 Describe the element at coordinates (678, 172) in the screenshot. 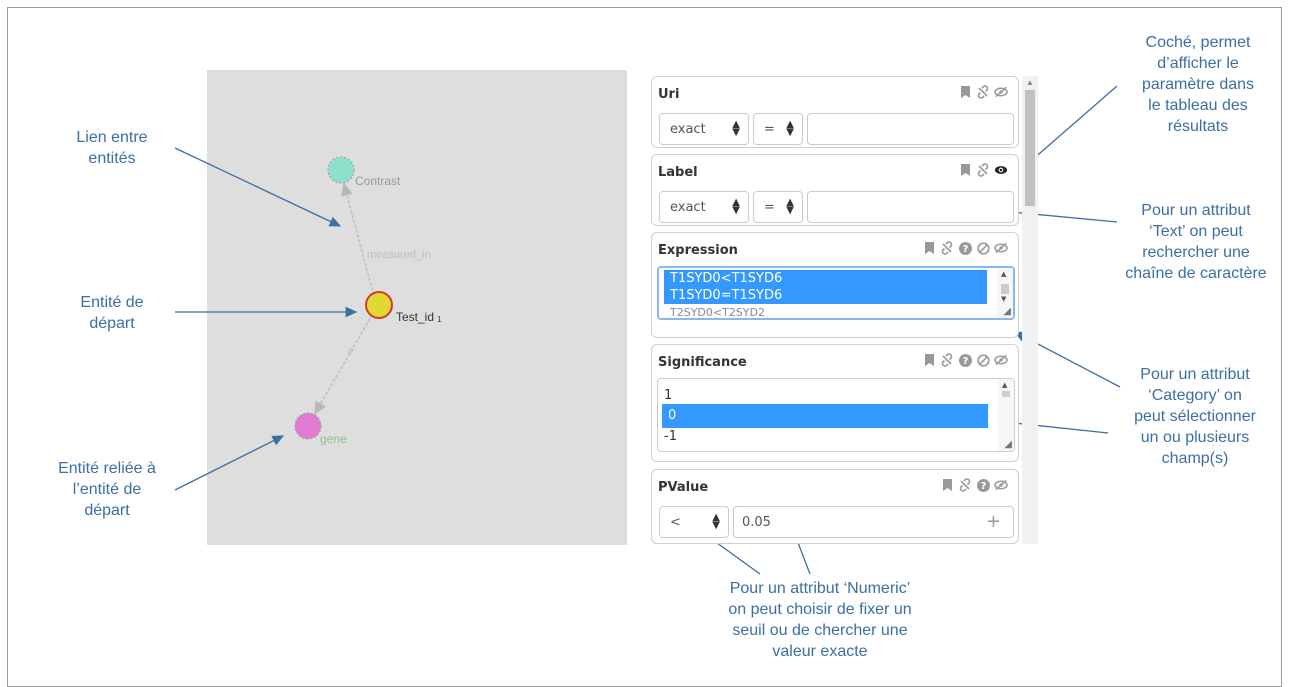

I see `attribute-title-label: Label` at that location.